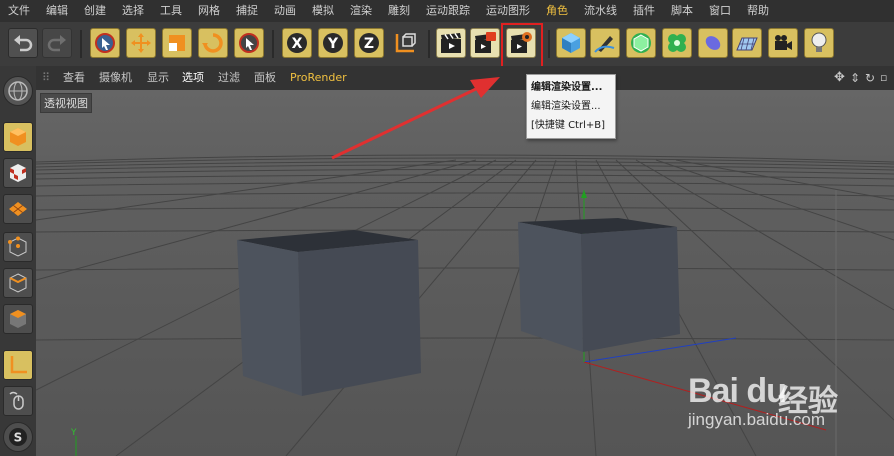 Image resolution: width=894 pixels, height=456 pixels. What do you see at coordinates (568, 125) in the screenshot?
I see `tooltip-shortcut: [快捷键 Ctrl+B]` at bounding box center [568, 125].